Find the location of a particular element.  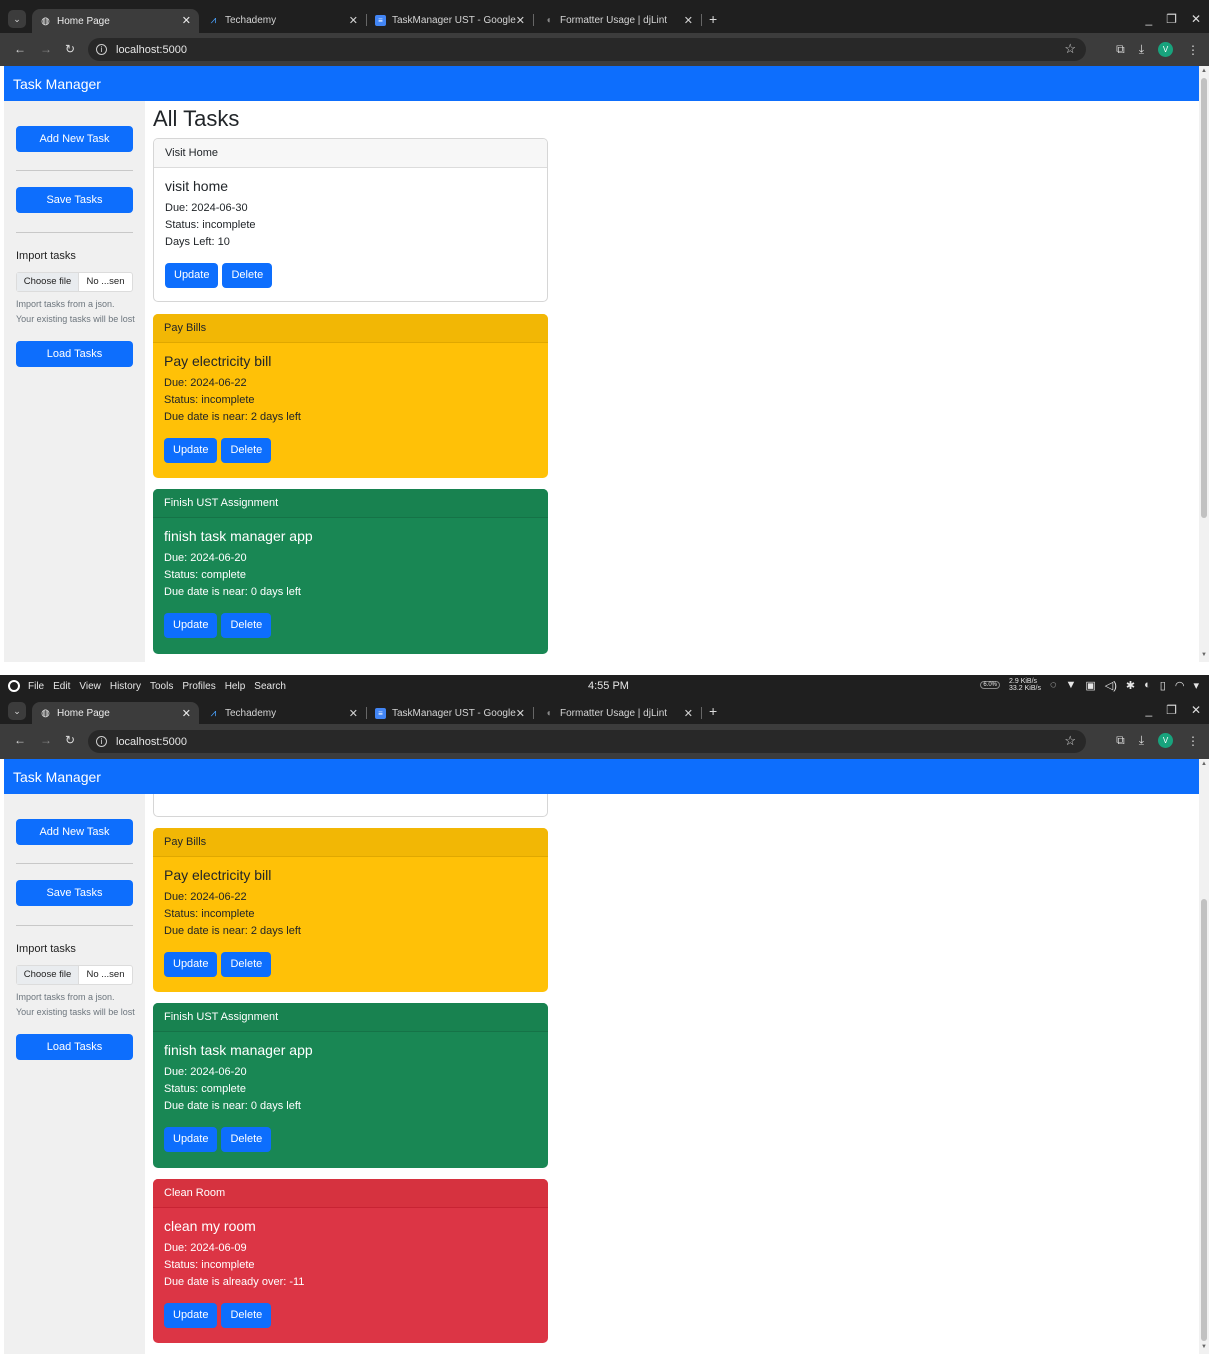

menu-view: View is located at coordinates (90, 686).